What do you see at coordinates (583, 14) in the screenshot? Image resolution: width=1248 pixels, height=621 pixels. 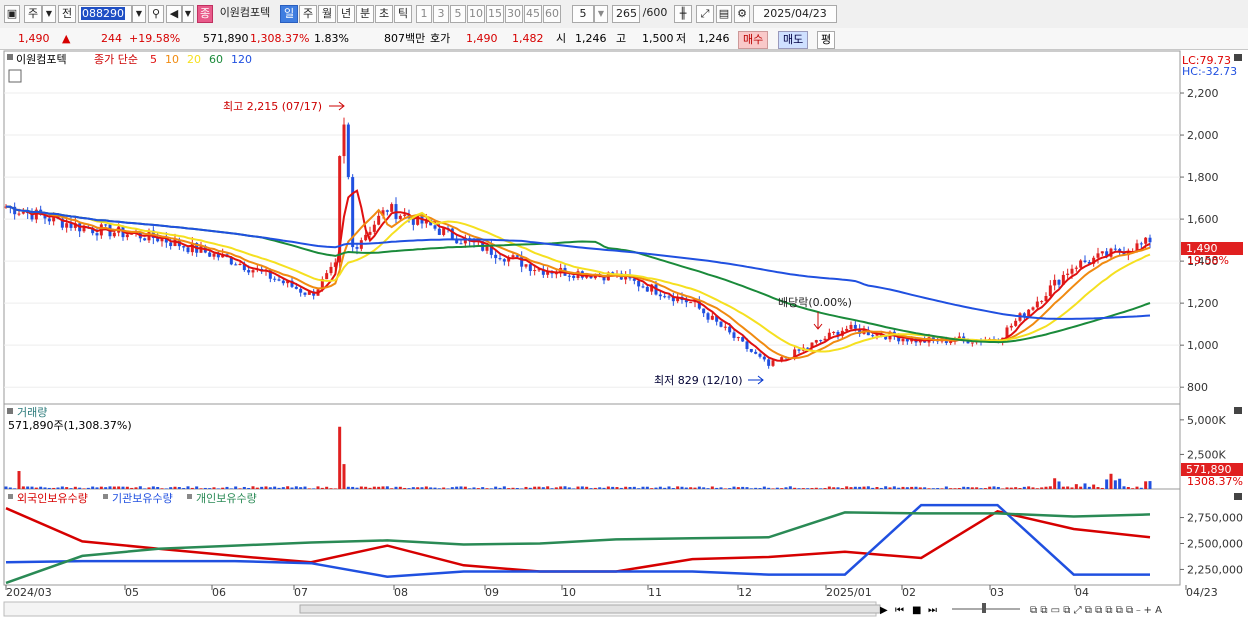 I see `interval-value: 5` at bounding box center [583, 14].